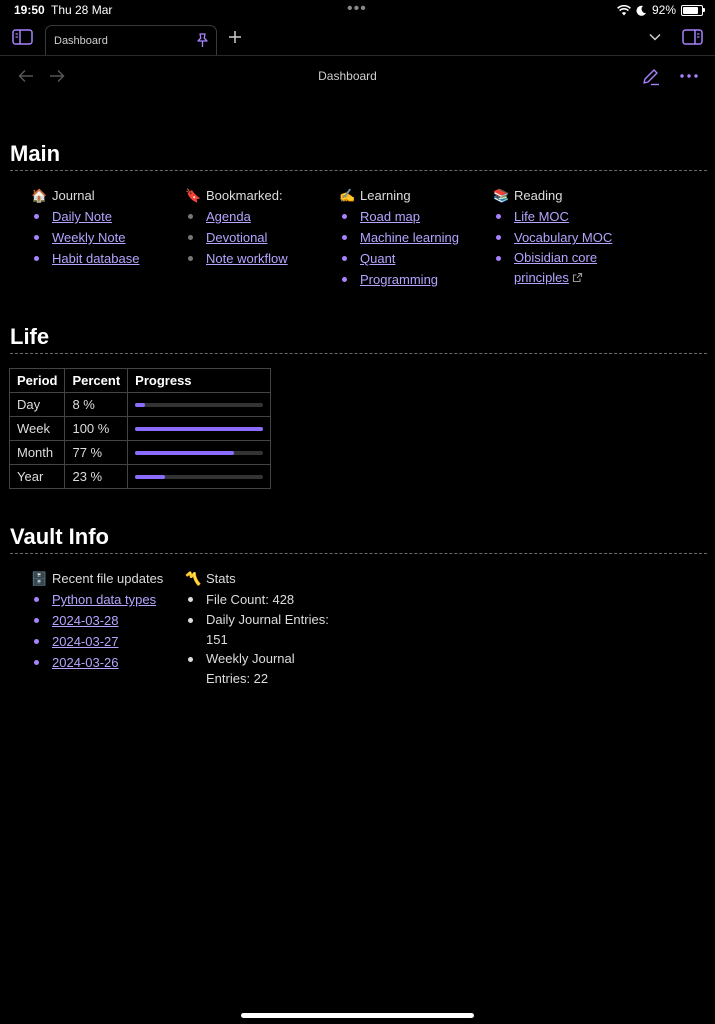  Describe the element at coordinates (541, 216) in the screenshot. I see `link-life-moc: Life MOC` at that location.